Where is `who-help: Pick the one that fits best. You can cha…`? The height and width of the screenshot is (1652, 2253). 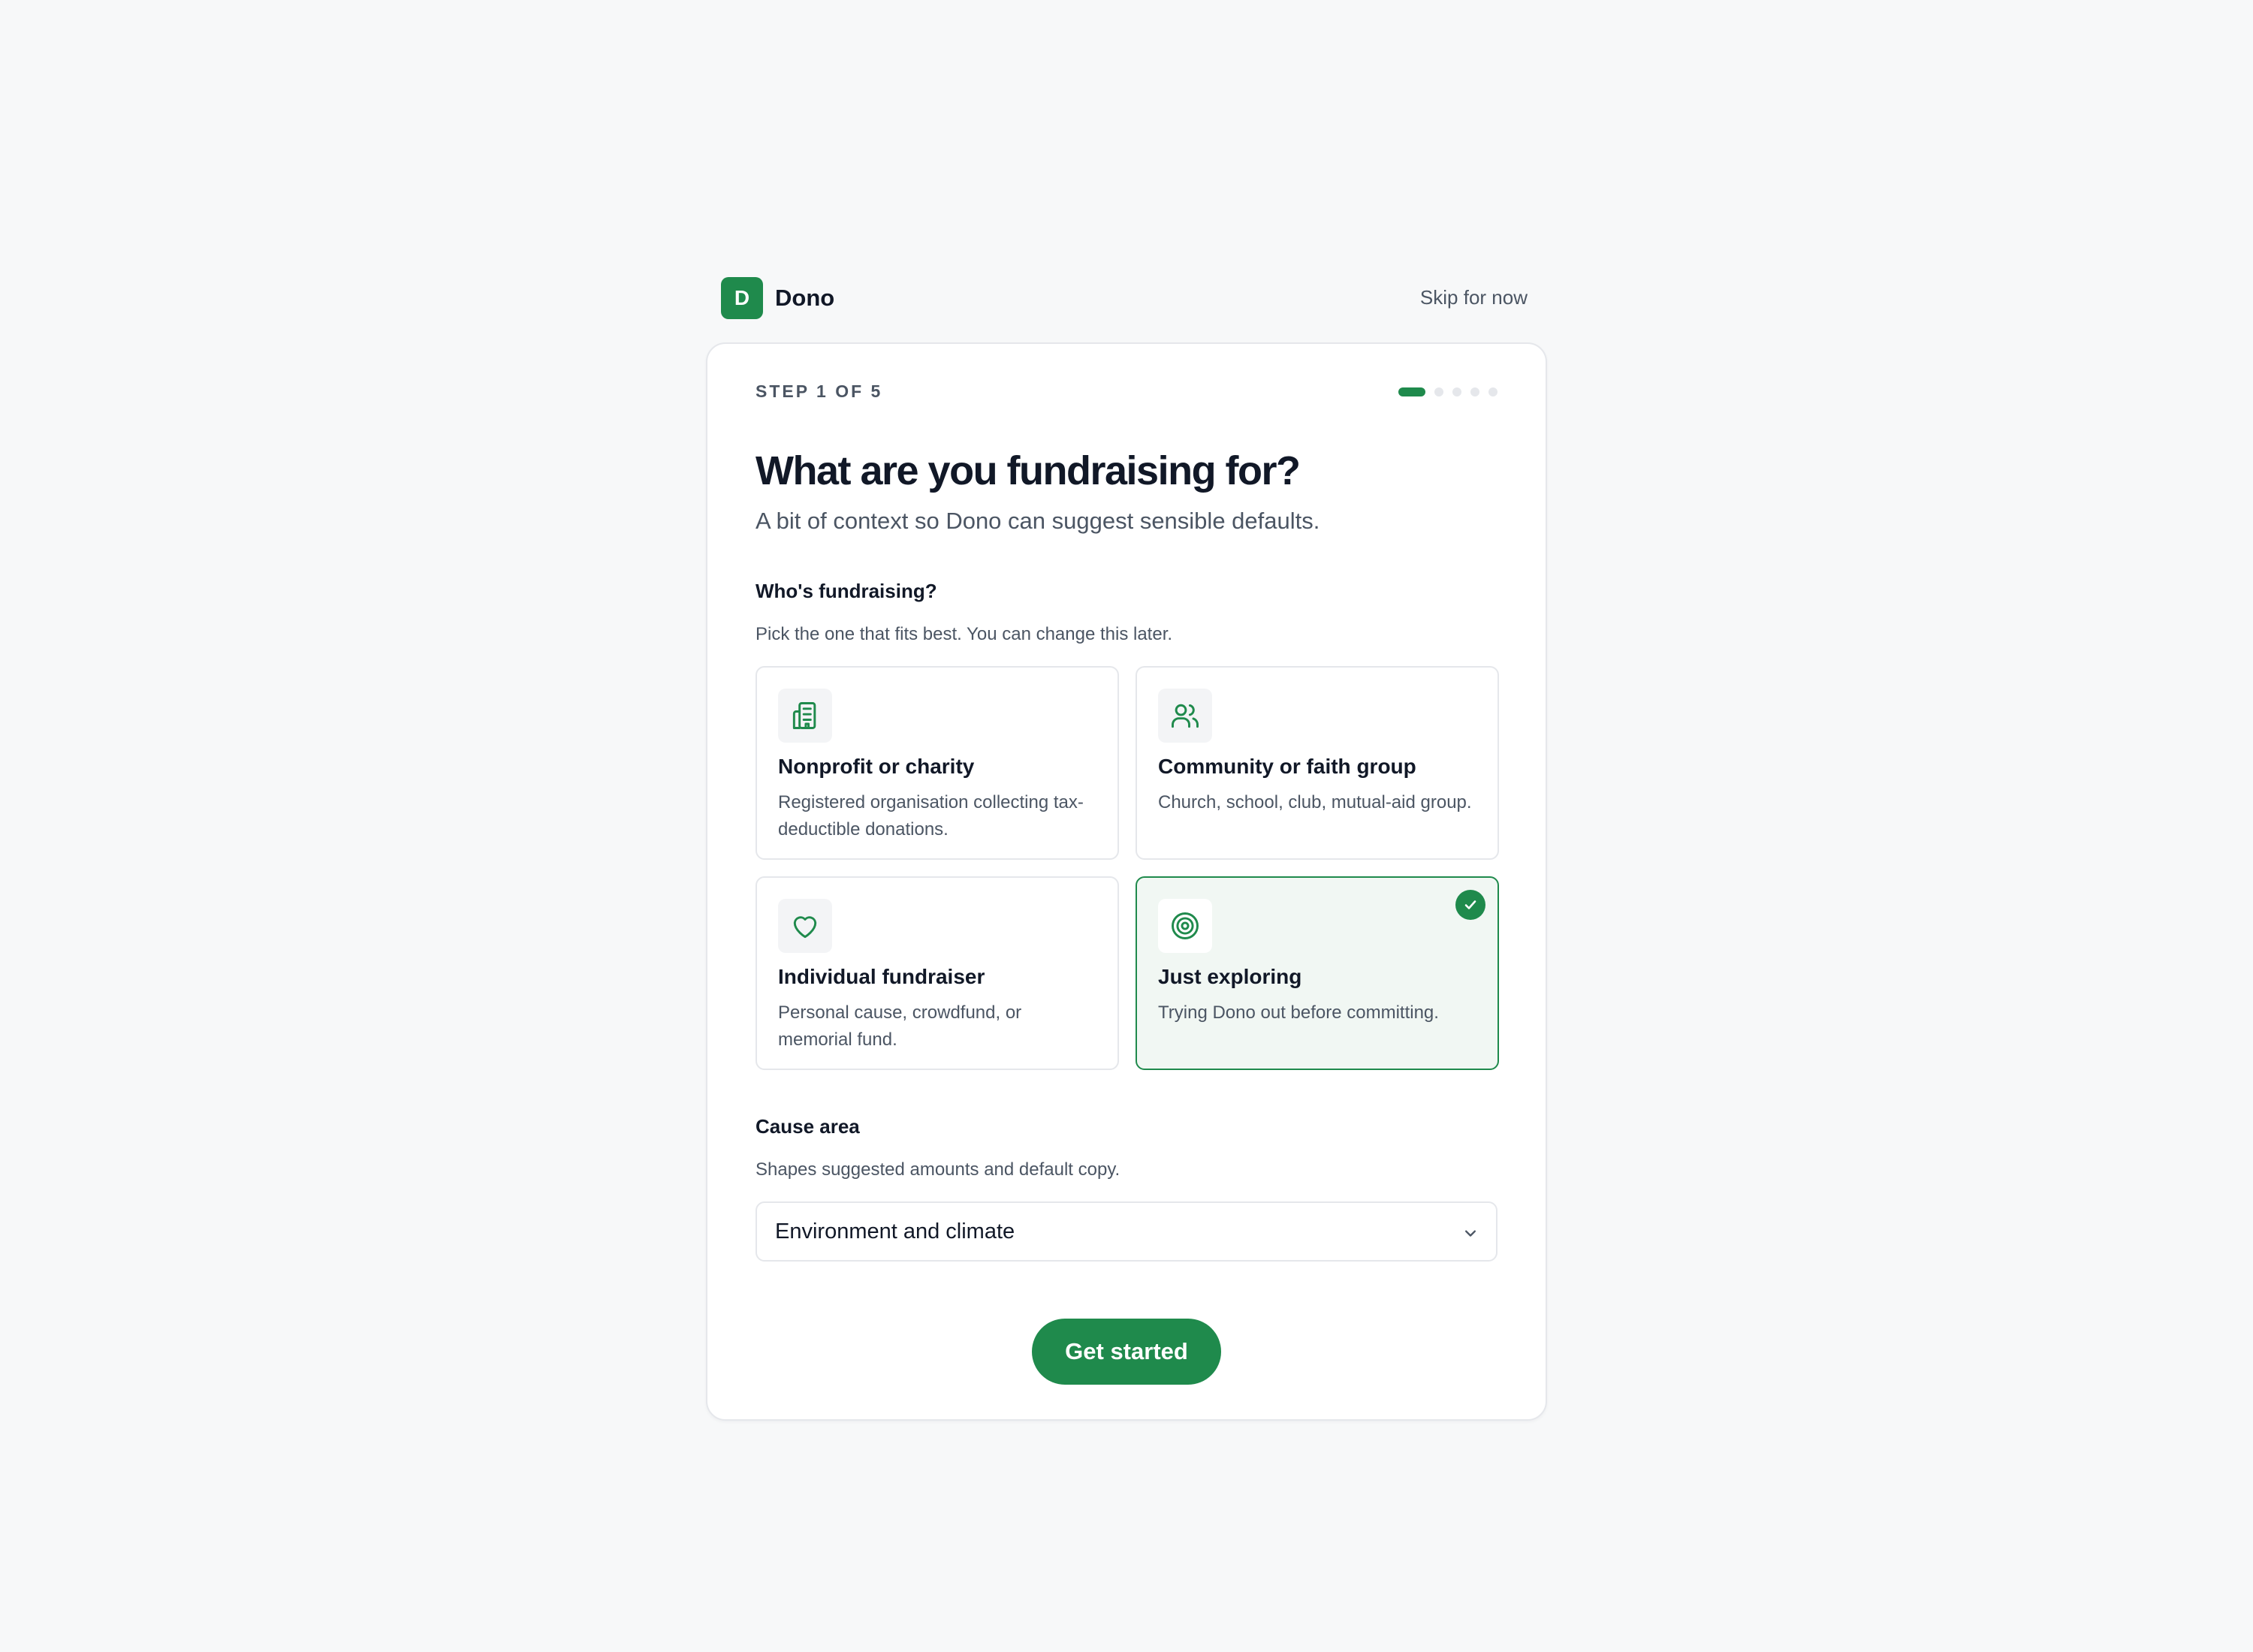 who-help: Pick the one that fits best. You can cha… is located at coordinates (965, 634).